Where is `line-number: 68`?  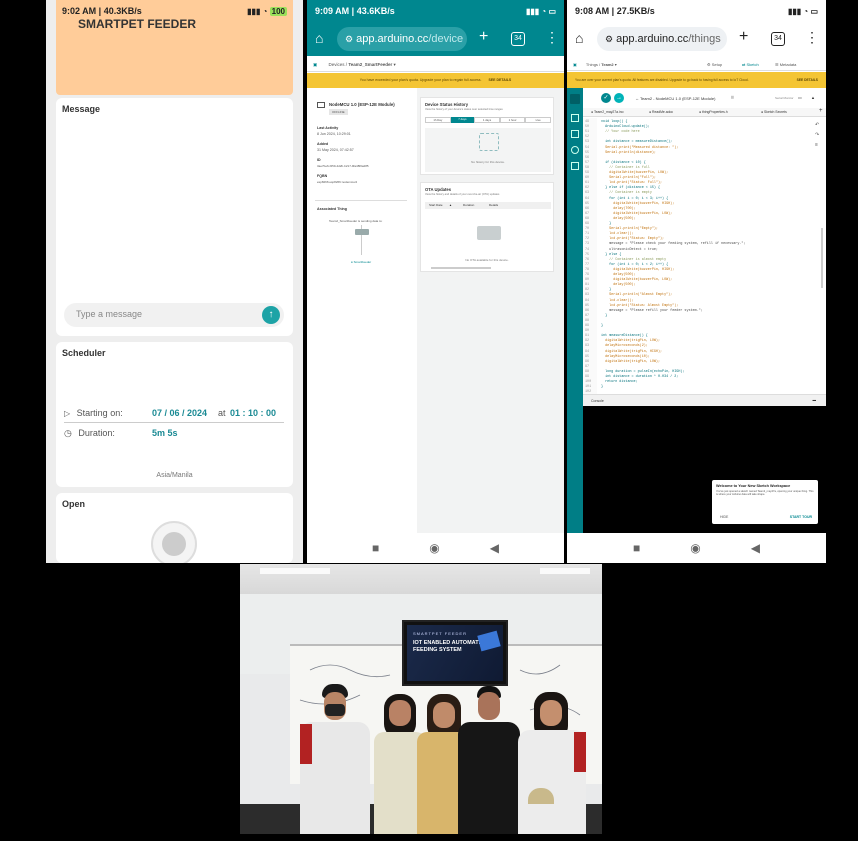 line-number: 68 is located at coordinates (587, 218).